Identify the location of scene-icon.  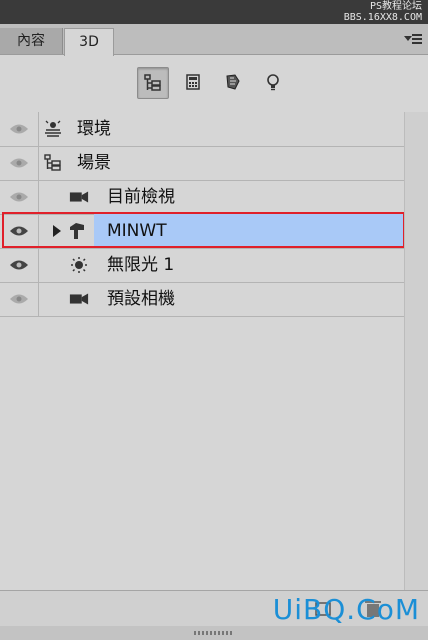
(53, 163).